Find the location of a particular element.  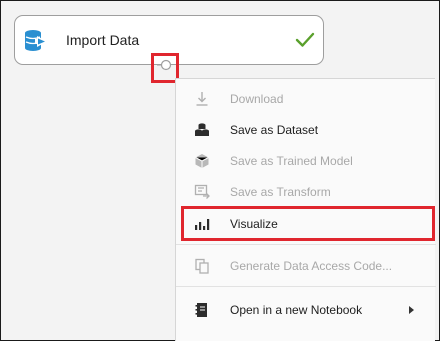

visualize-highlight-box is located at coordinates (308, 223).